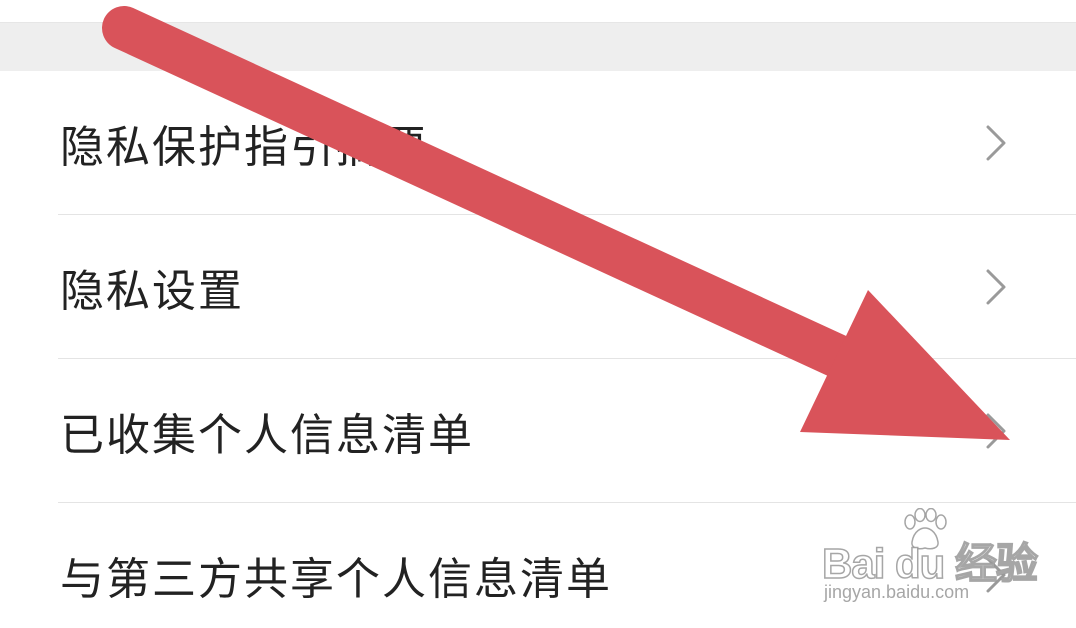 This screenshot has height=628, width=1076. I want to click on previous-row-edge, so click(538, 11).